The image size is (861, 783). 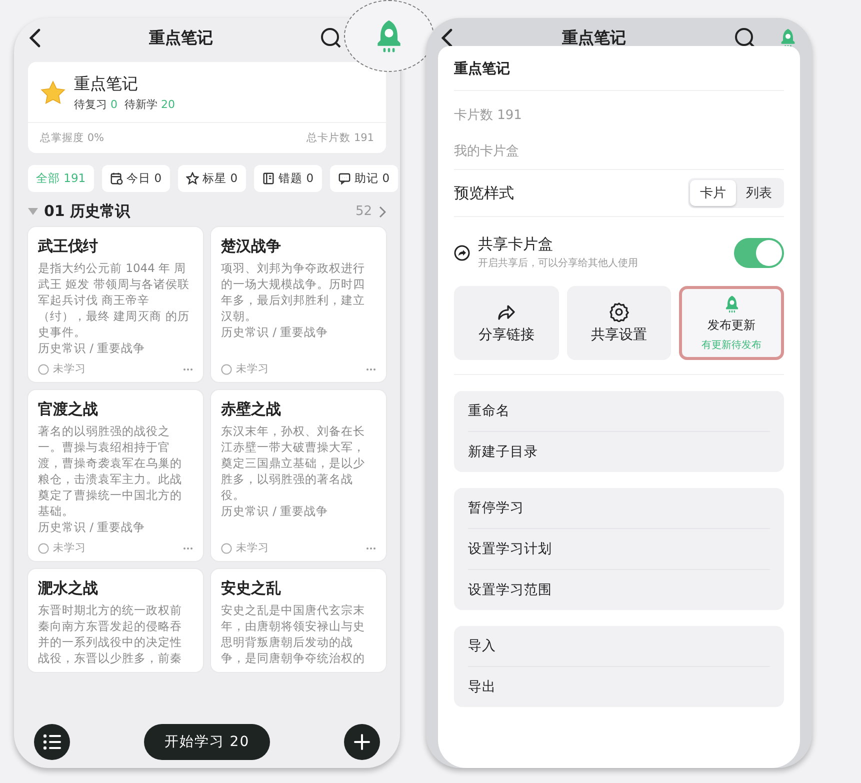 What do you see at coordinates (713, 193) in the screenshot?
I see `segment-option: 卡片` at bounding box center [713, 193].